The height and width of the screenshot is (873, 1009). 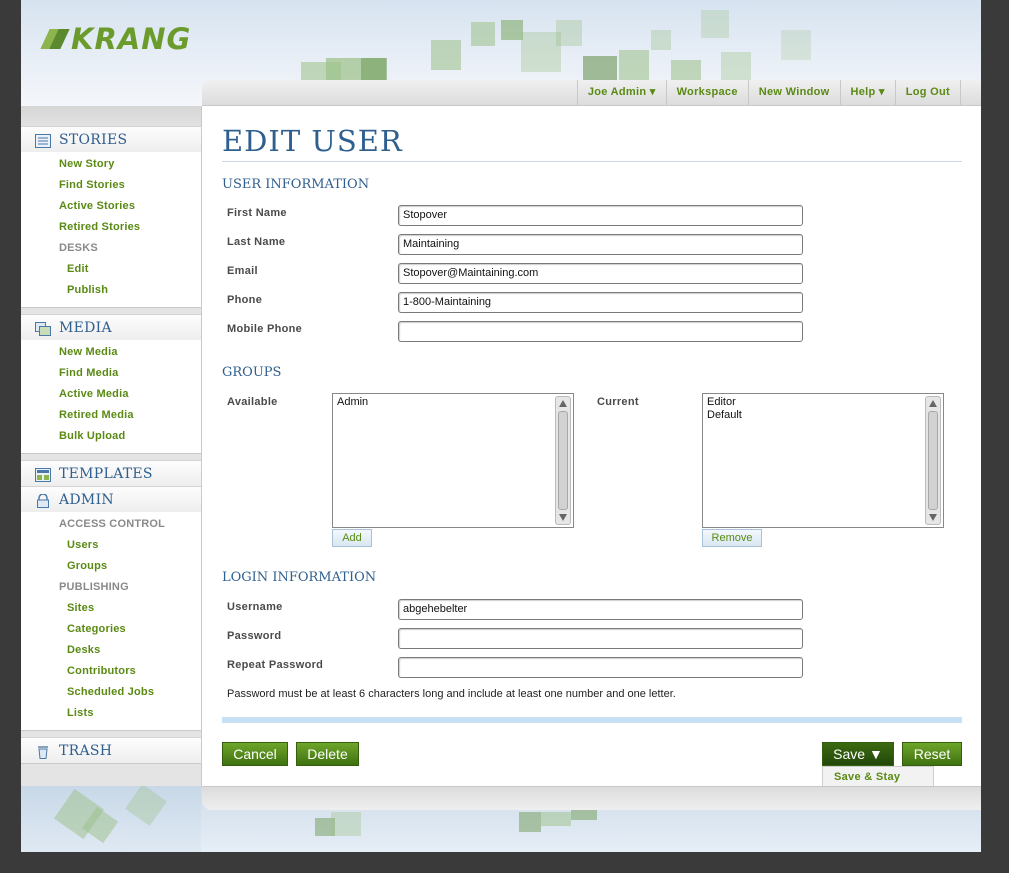 I want to click on sidebar-item-active-stories: Active Stories, so click(x=111, y=206).